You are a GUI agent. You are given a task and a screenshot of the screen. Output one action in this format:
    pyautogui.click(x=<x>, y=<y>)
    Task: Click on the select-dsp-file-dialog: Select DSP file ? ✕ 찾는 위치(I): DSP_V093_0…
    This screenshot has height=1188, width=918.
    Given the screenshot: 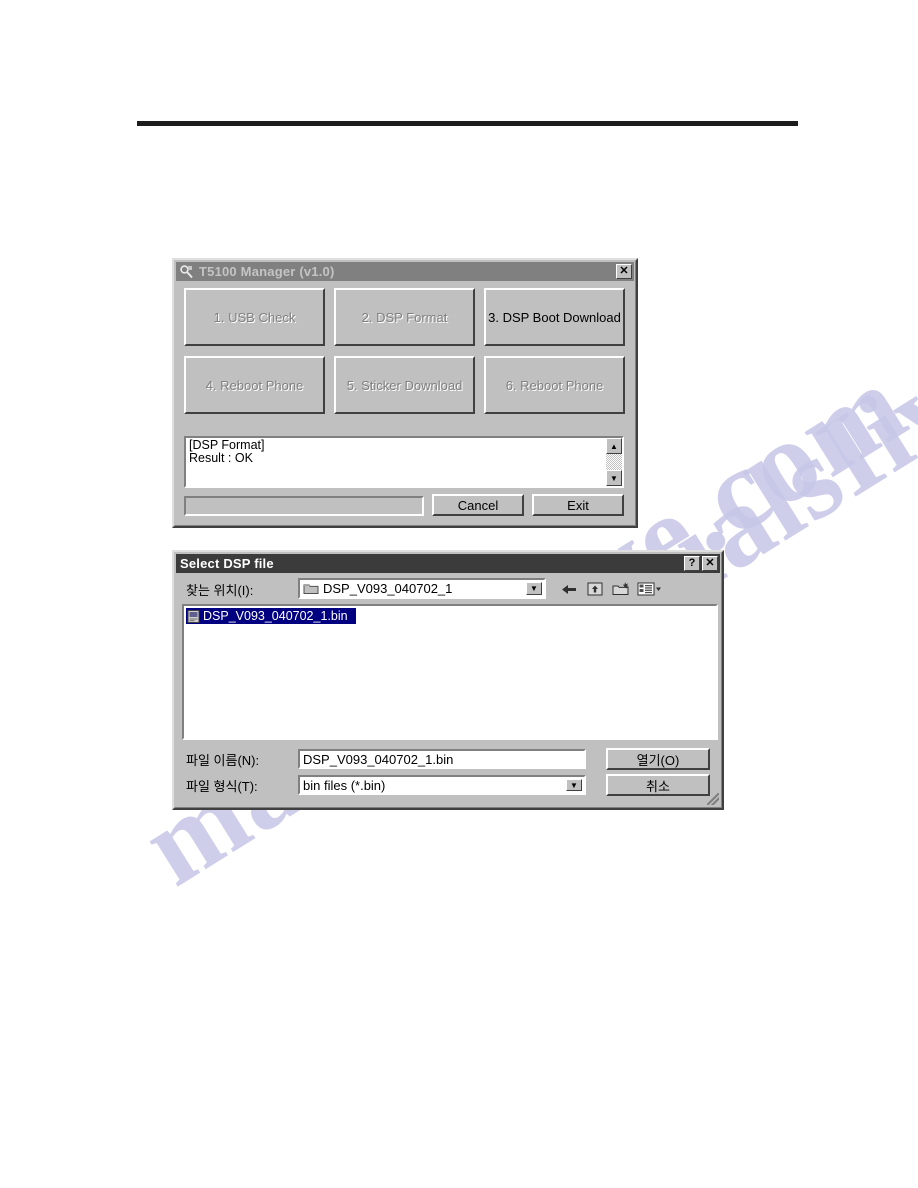 What is the action you would take?
    pyautogui.click(x=448, y=680)
    